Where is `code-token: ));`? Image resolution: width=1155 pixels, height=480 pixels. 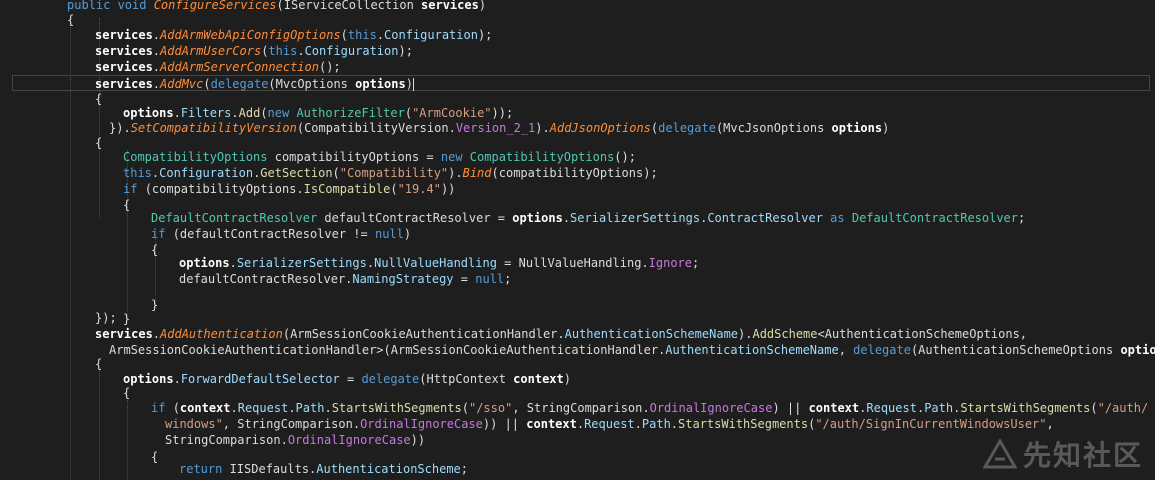
code-token: )); is located at coordinates (502, 113).